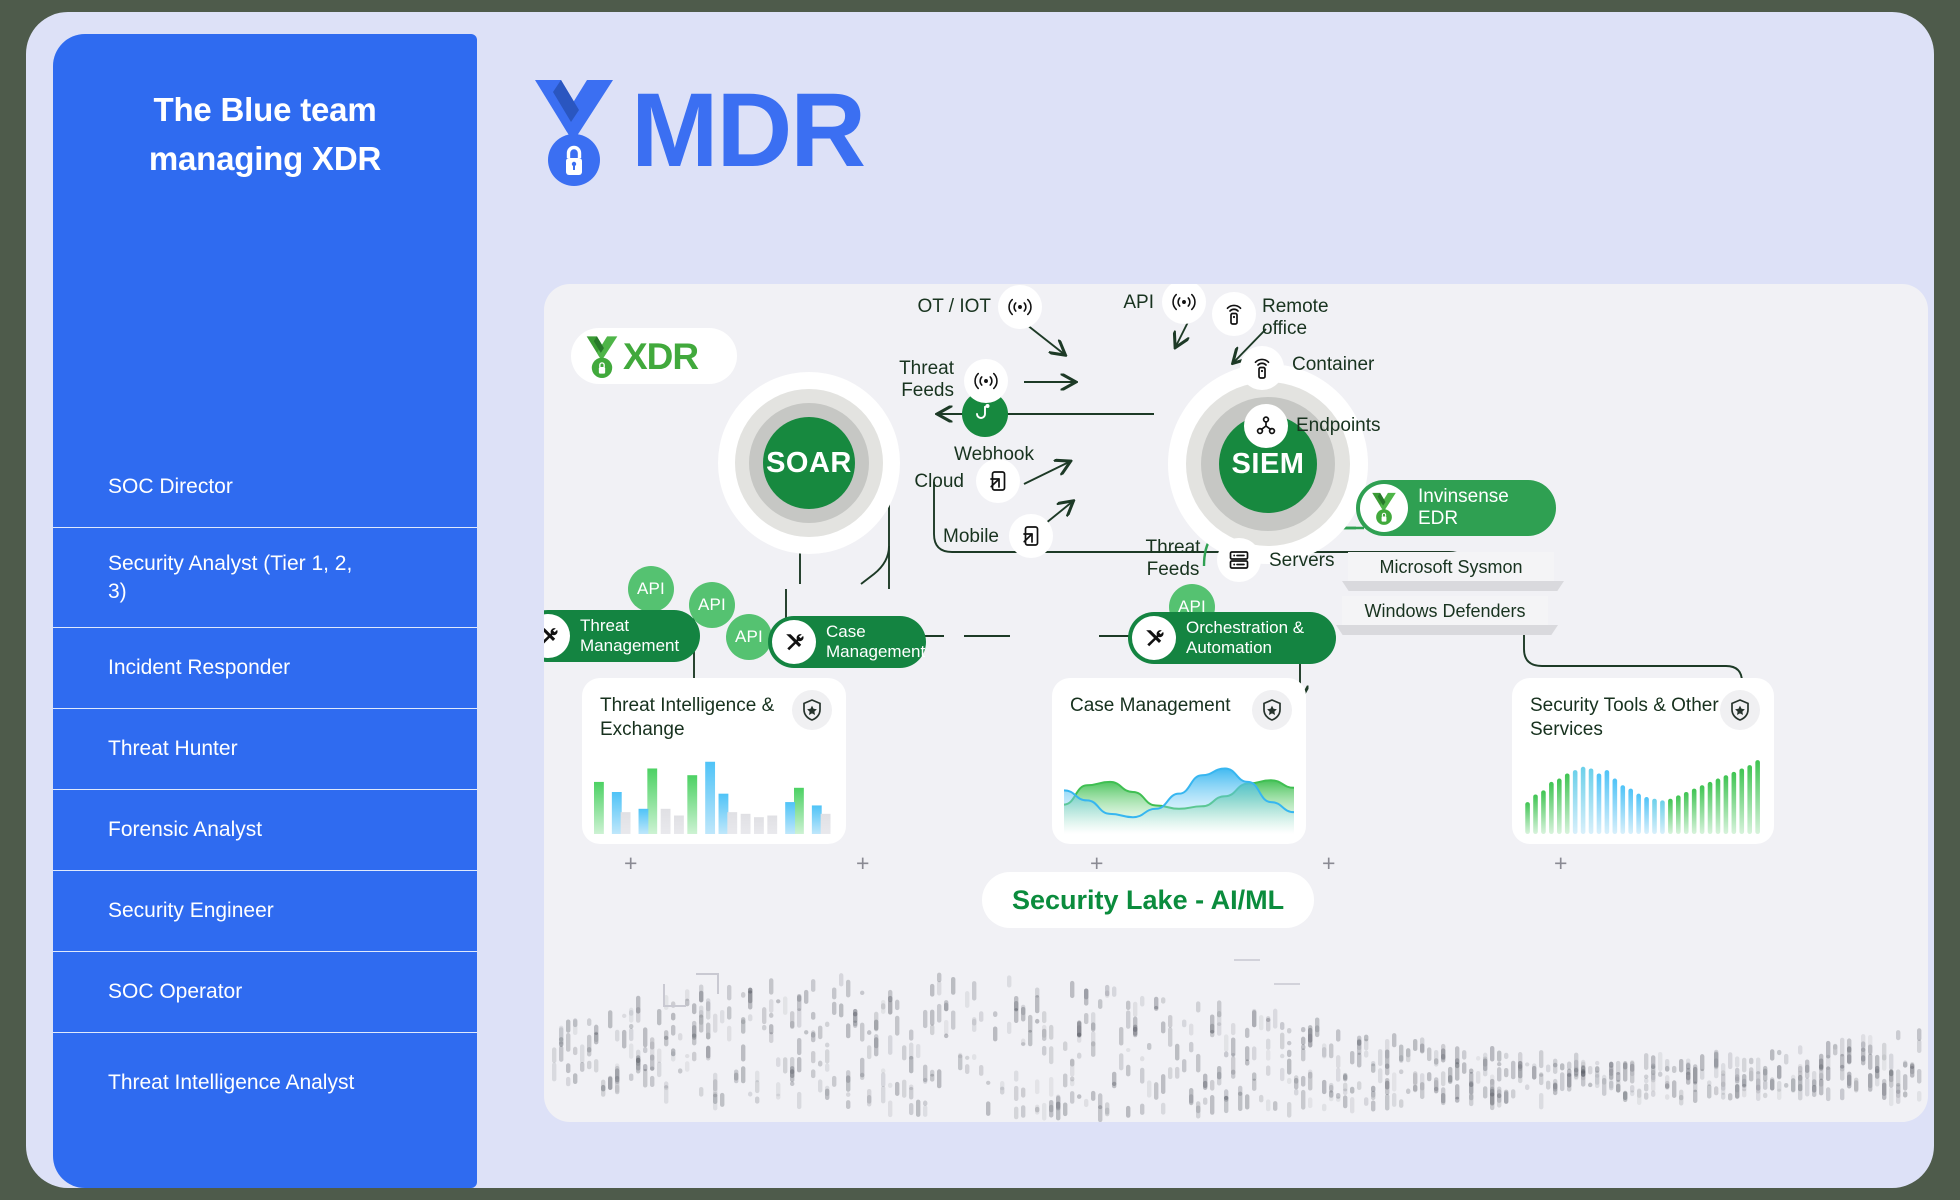 This screenshot has width=1960, height=1200. Describe the element at coordinates (954, 306) in the screenshot. I see `source-label-ot-iot: OT / IOT` at that location.